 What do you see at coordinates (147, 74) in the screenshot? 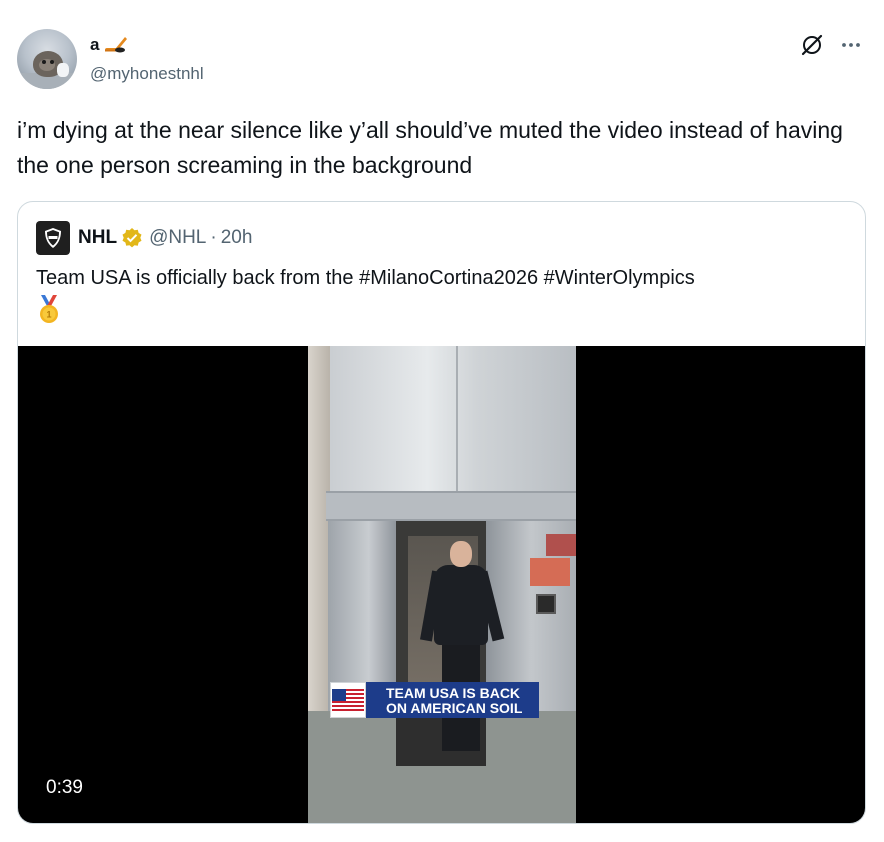
I see `author-handle: @myhonestnhl` at bounding box center [147, 74].